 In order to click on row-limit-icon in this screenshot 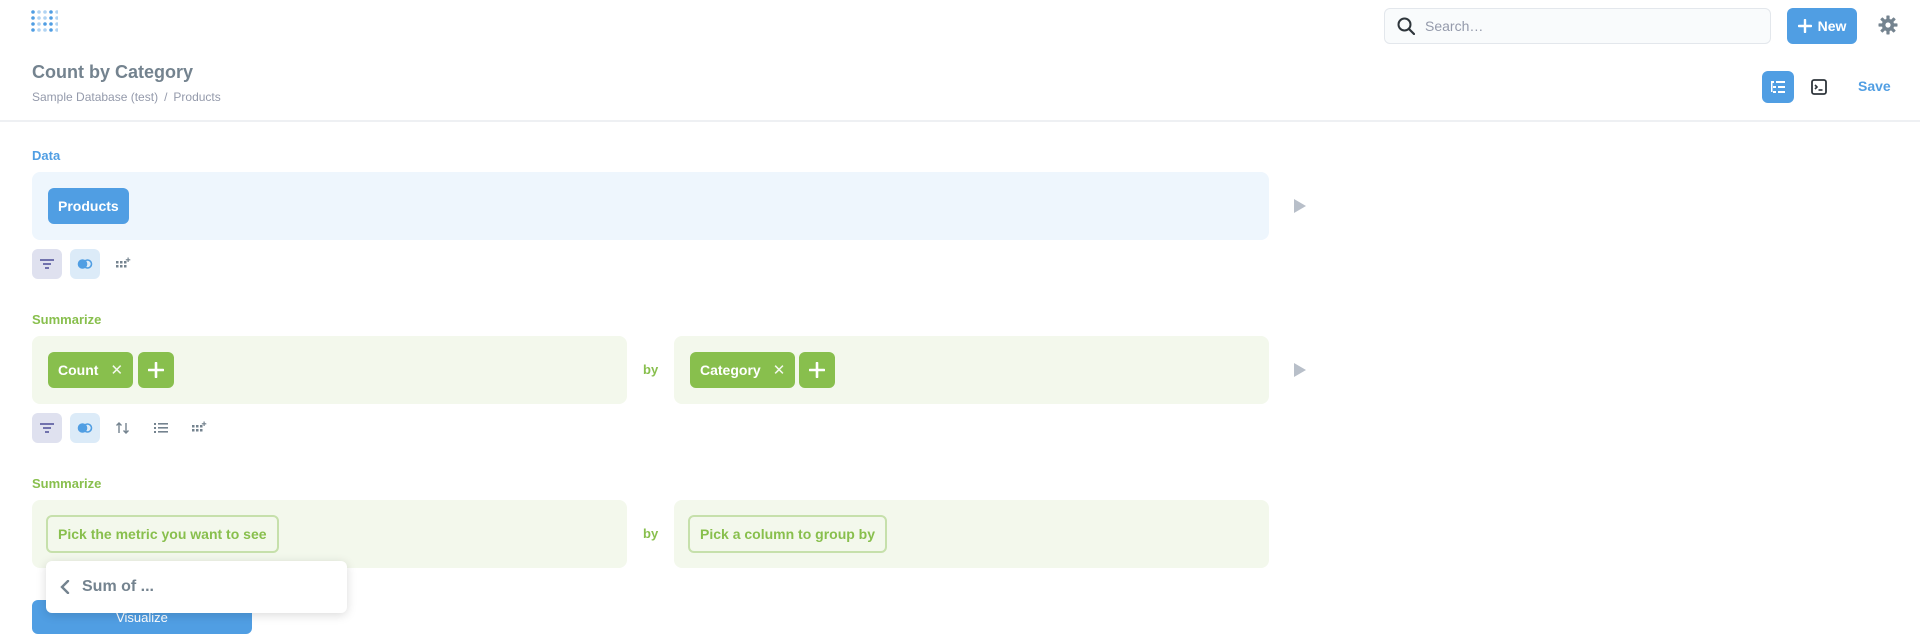, I will do `click(161, 428)`.